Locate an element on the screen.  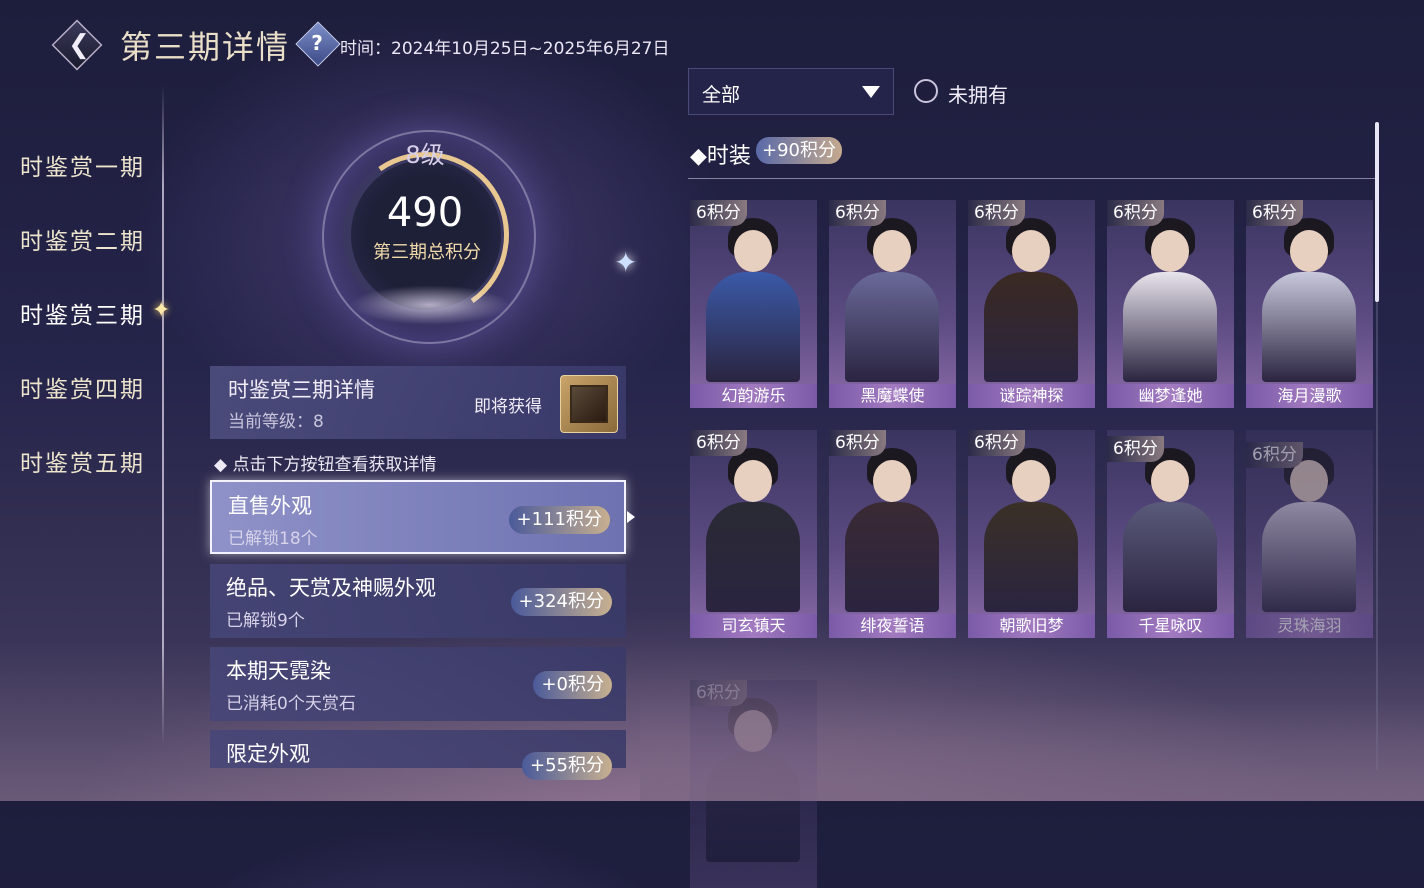
category-sub: 已消耗0个天赏石 is located at coordinates (291, 704).